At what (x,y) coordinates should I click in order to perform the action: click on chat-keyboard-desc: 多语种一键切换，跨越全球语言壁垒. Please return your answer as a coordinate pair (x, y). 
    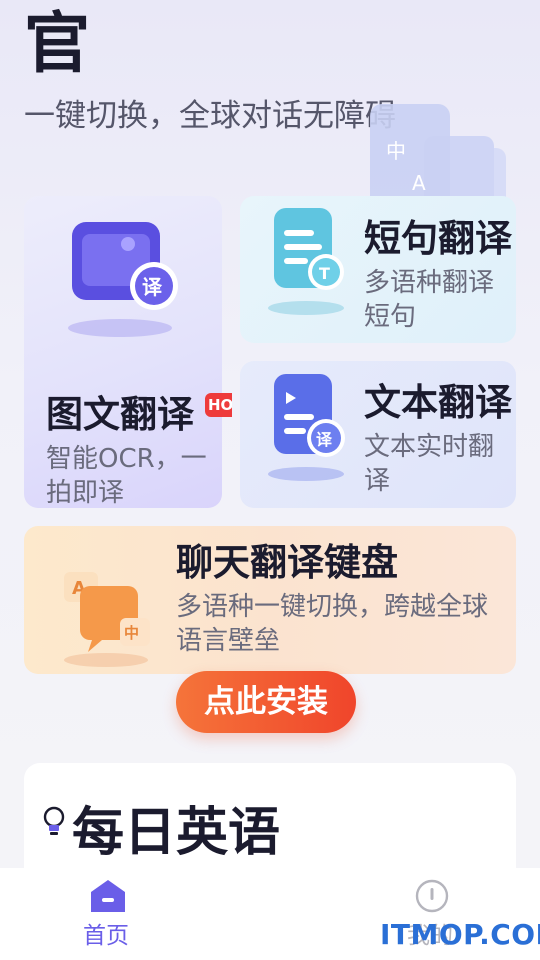
    Looking at the image, I should click on (332, 624).